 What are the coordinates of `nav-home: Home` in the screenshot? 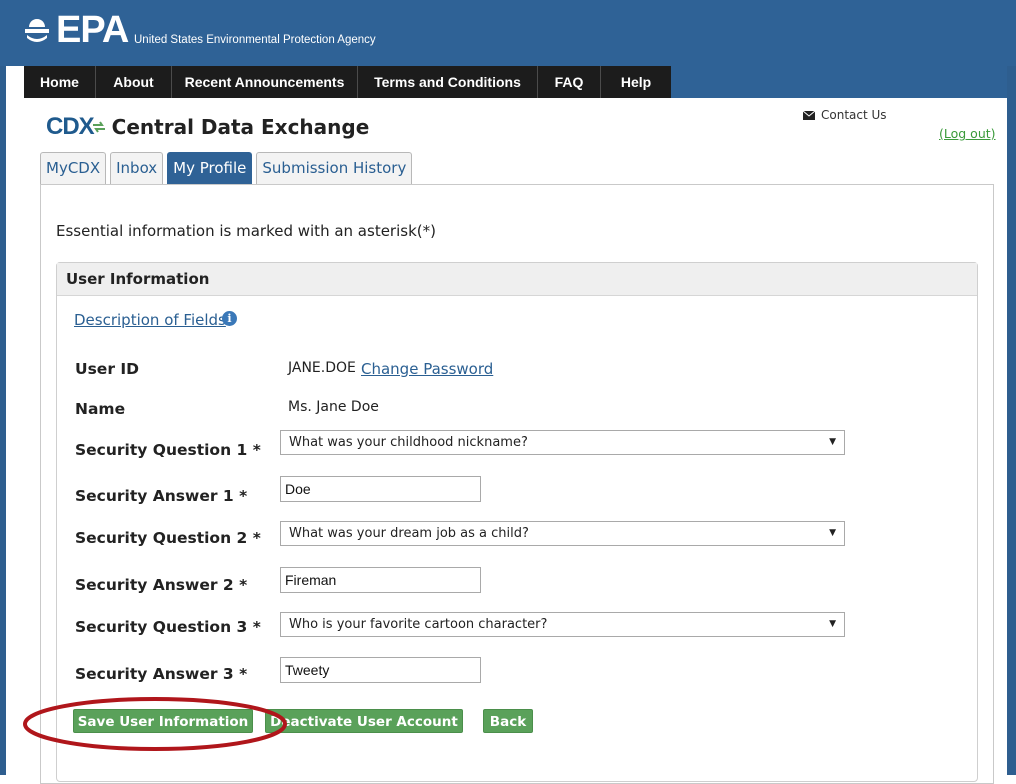 It's located at (60, 82).